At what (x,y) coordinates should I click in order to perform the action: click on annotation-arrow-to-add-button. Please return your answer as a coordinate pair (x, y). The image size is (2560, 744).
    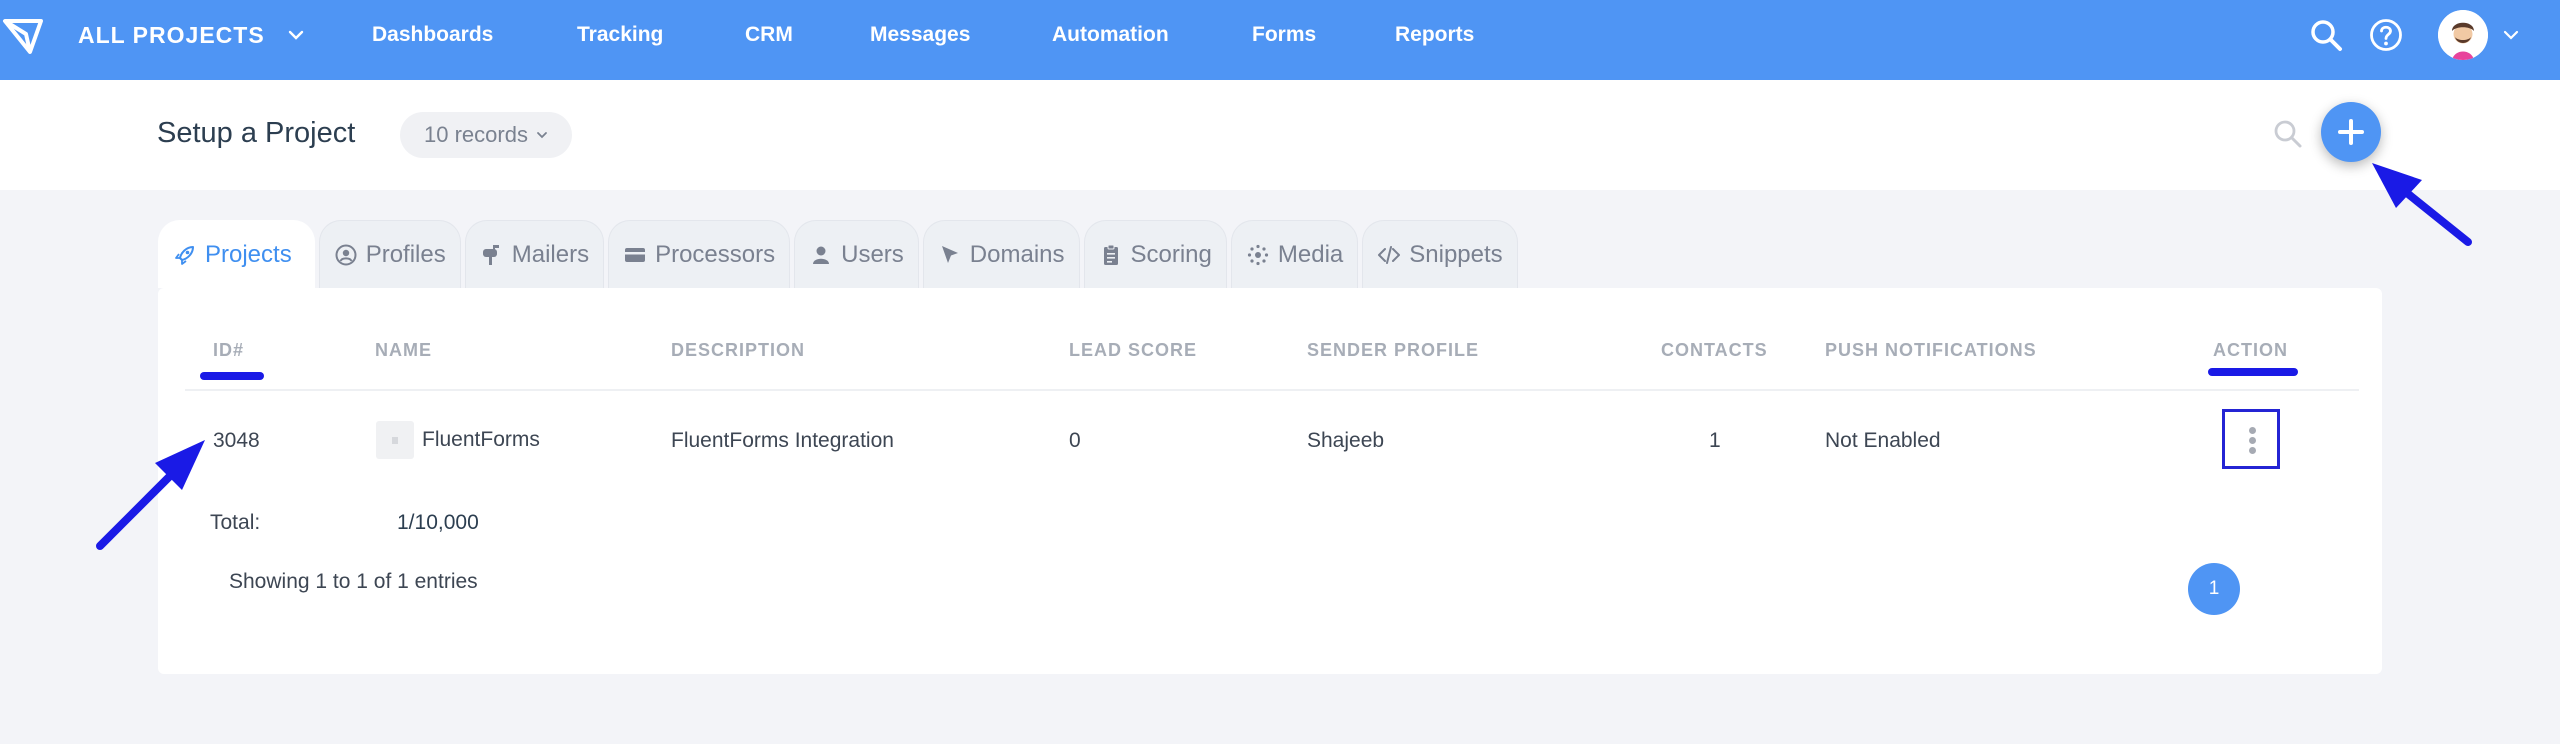
    Looking at the image, I should click on (2422, 204).